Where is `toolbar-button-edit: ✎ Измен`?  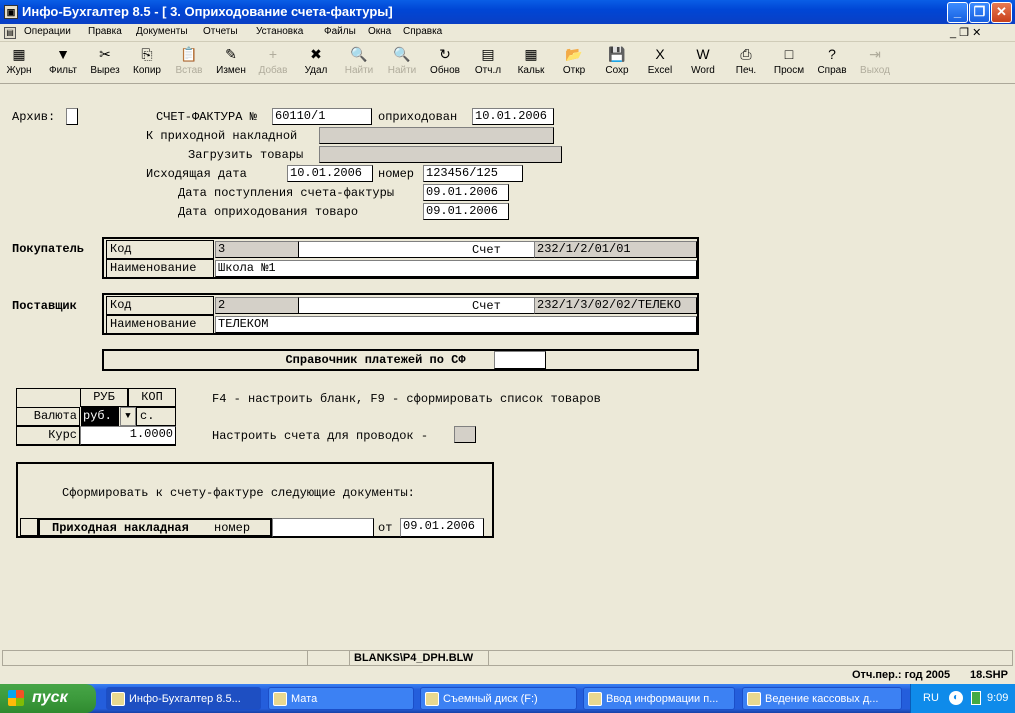
toolbar-button-edit: ✎ Измен is located at coordinates (231, 64).